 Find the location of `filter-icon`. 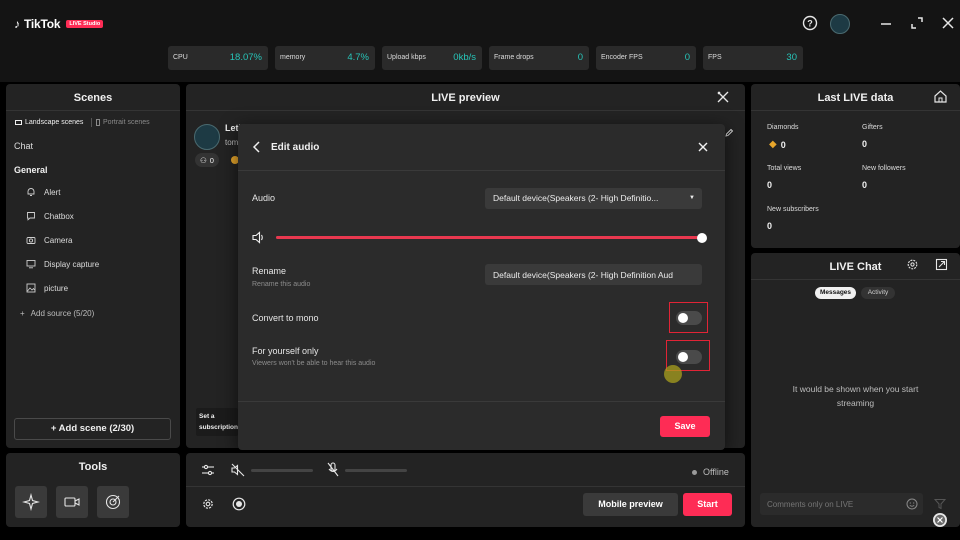

filter-icon is located at coordinates (940, 504).